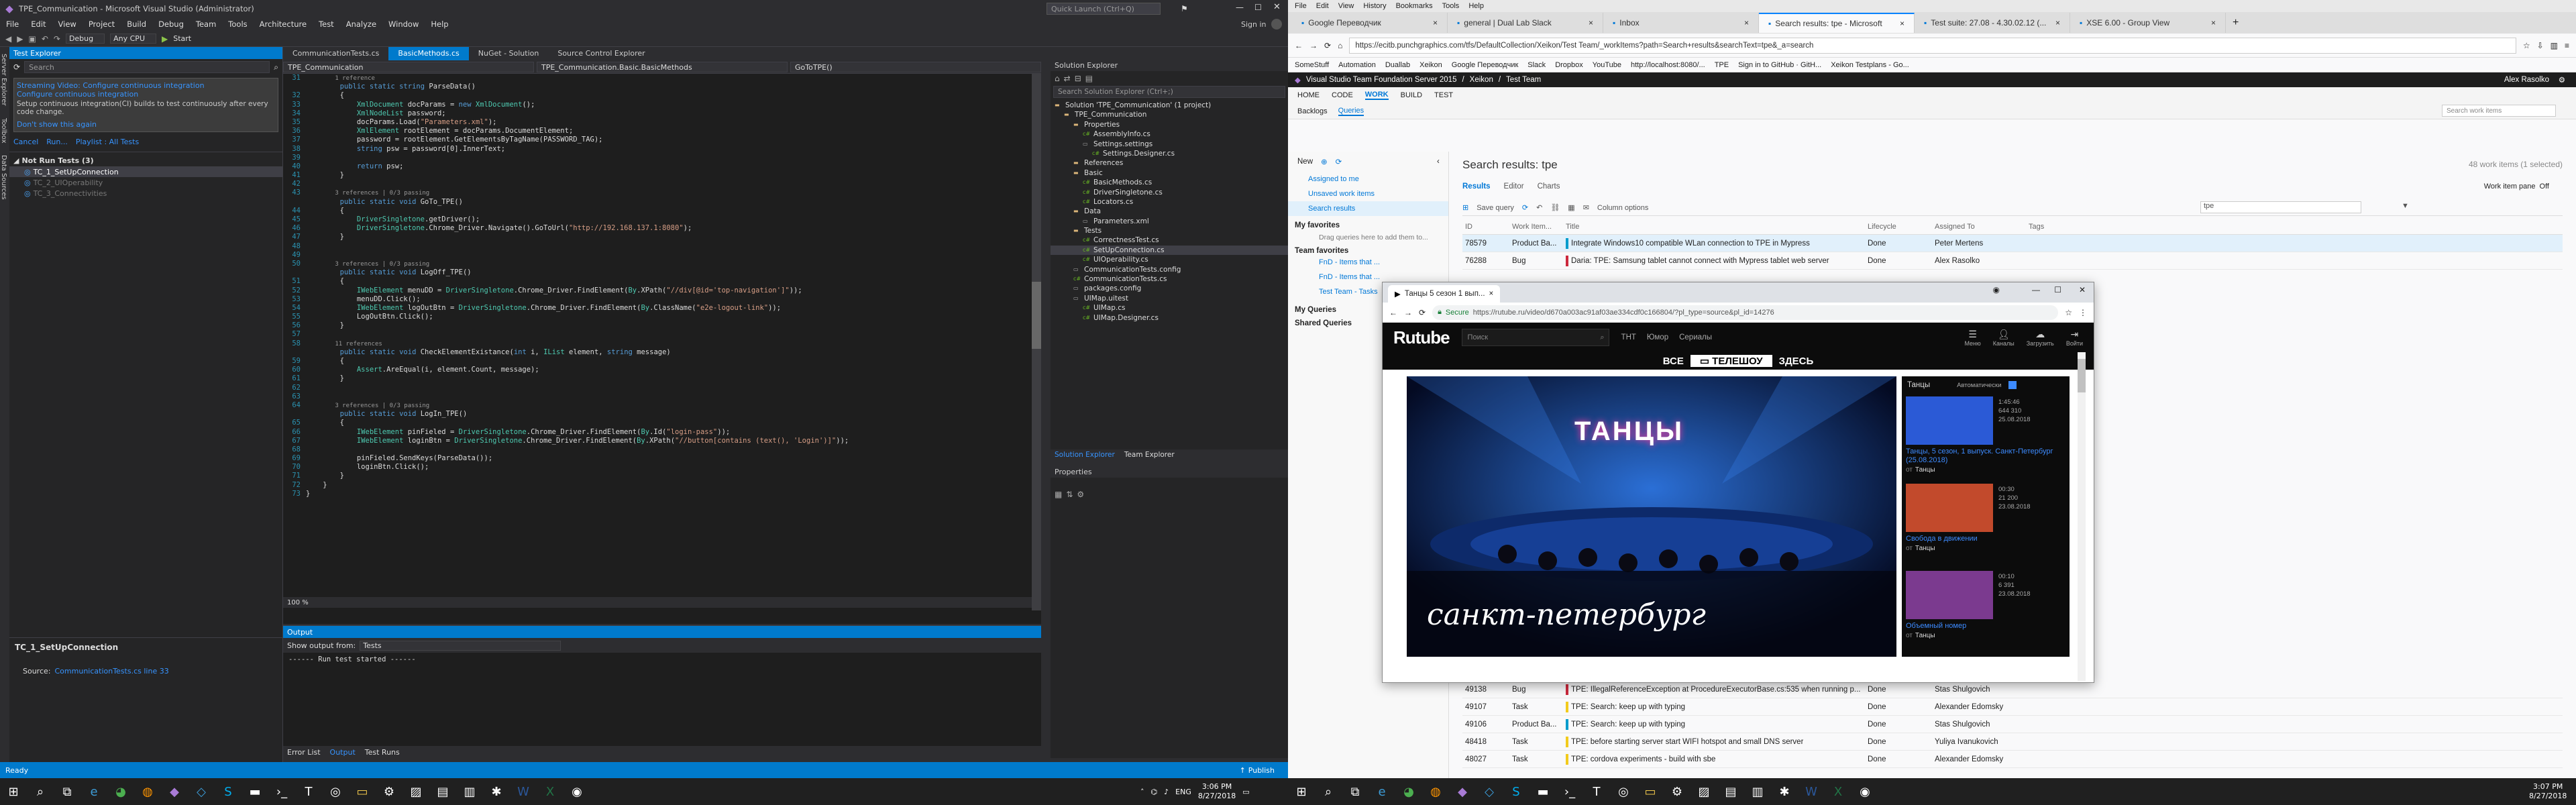 The width and height of the screenshot is (2576, 805). What do you see at coordinates (165, 39) in the screenshot?
I see `start-play-icon: ▶` at bounding box center [165, 39].